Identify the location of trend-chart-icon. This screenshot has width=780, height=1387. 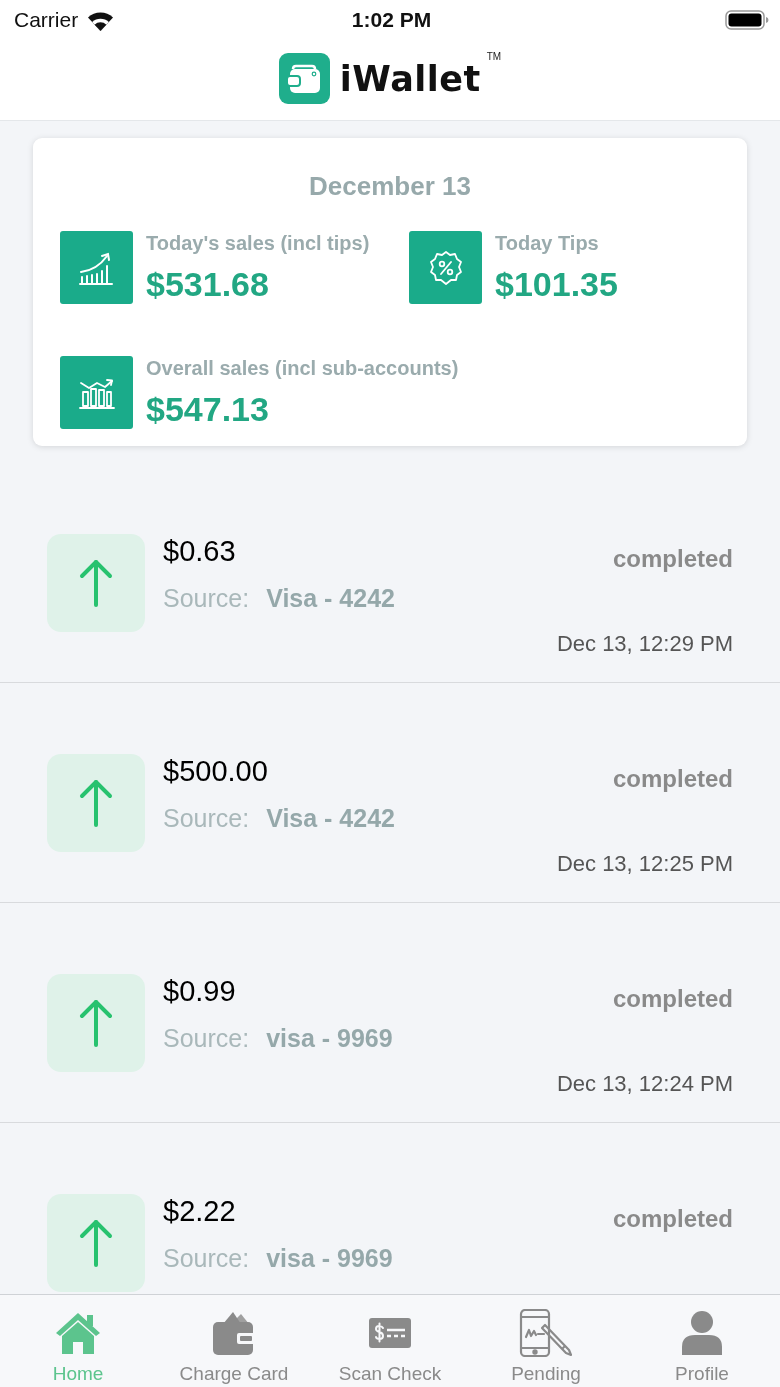
(96, 267).